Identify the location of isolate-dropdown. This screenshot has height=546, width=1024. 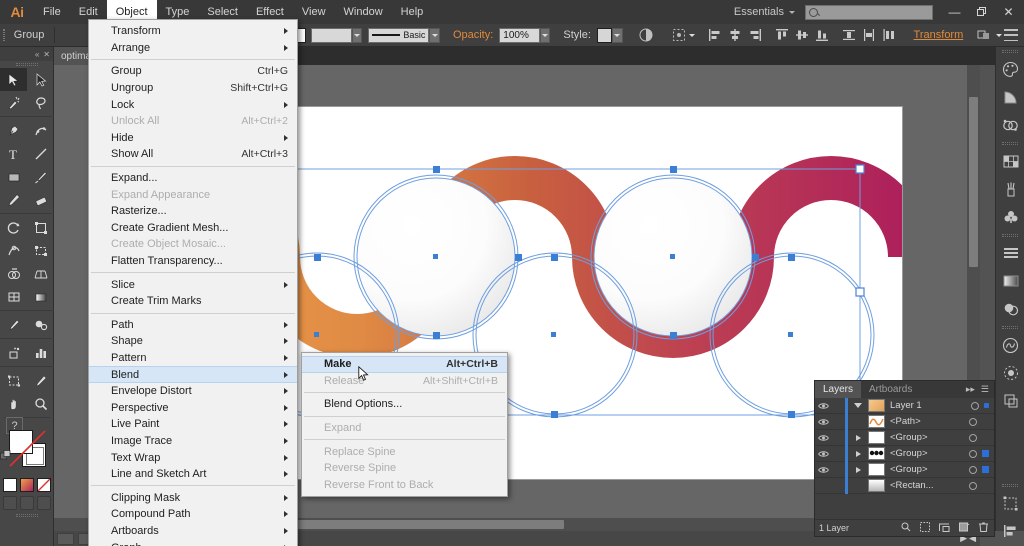
(999, 35).